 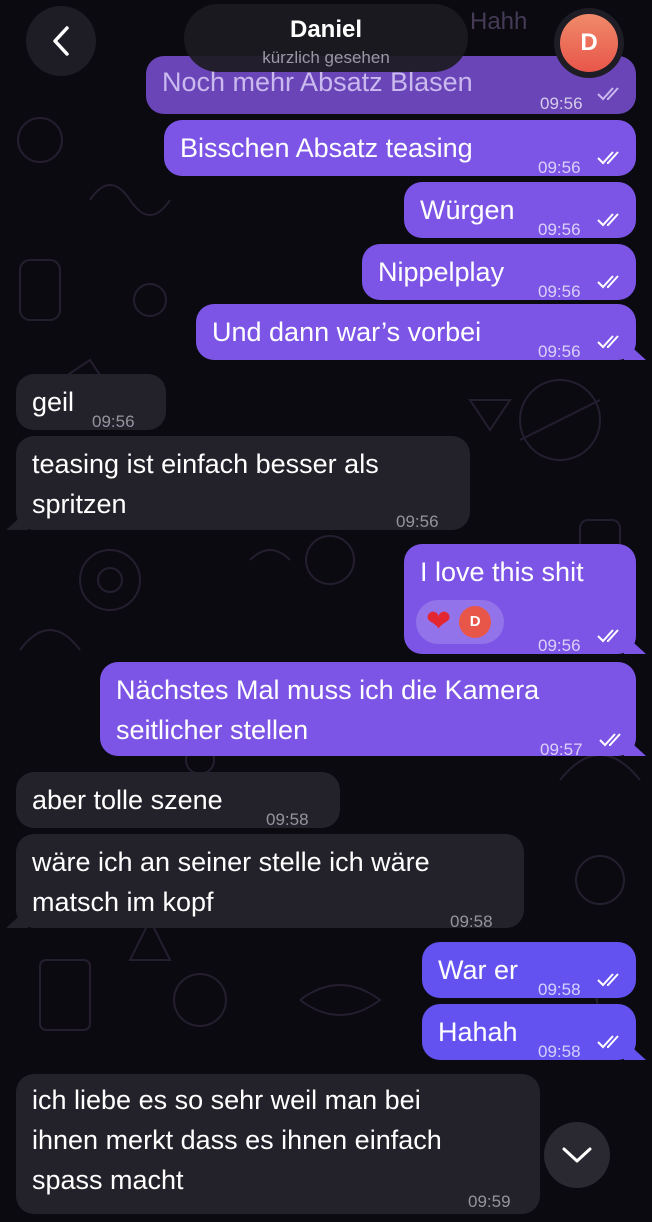 What do you see at coordinates (529, 970) in the screenshot?
I see `message-bubble: War er 09:58` at bounding box center [529, 970].